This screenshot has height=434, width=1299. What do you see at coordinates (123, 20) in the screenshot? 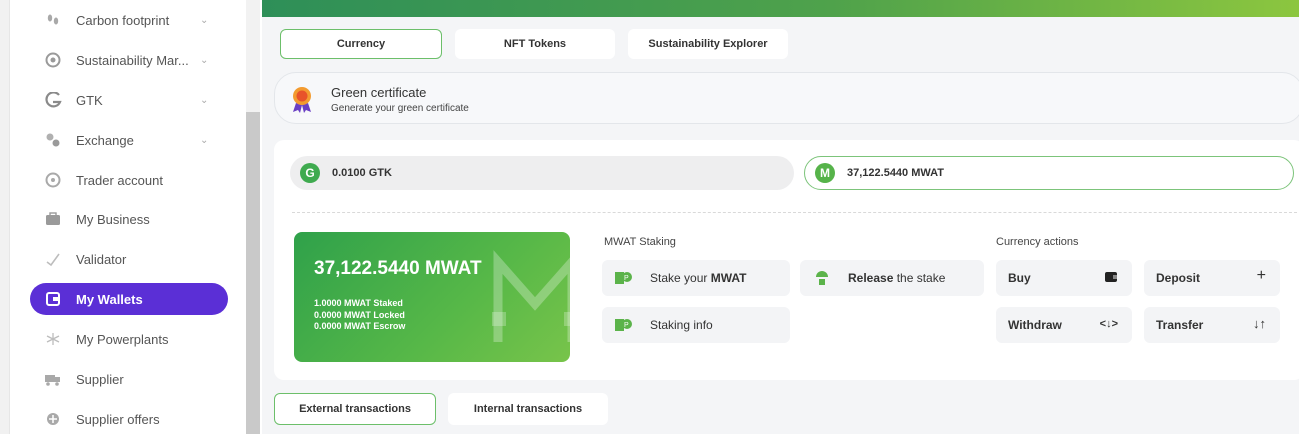
I see `sidebar-item-label: Carbon footprint` at bounding box center [123, 20].